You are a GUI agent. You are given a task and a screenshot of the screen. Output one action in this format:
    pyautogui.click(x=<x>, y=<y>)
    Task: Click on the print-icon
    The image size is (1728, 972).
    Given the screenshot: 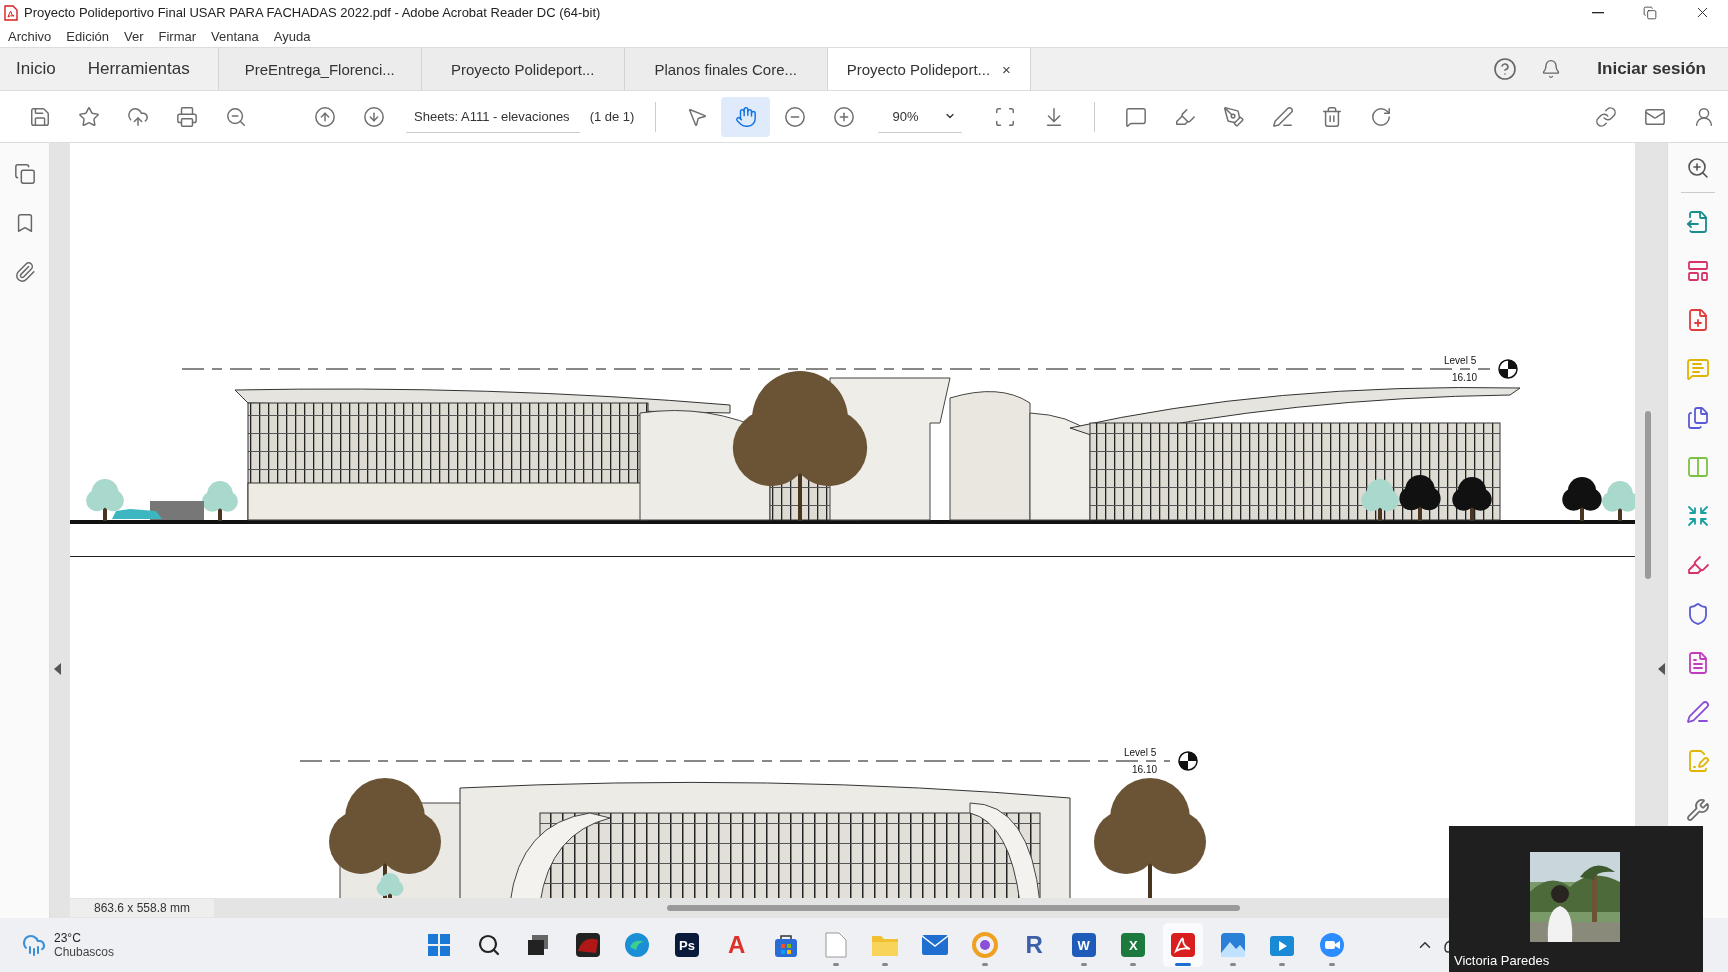 What is the action you would take?
    pyautogui.click(x=186, y=116)
    